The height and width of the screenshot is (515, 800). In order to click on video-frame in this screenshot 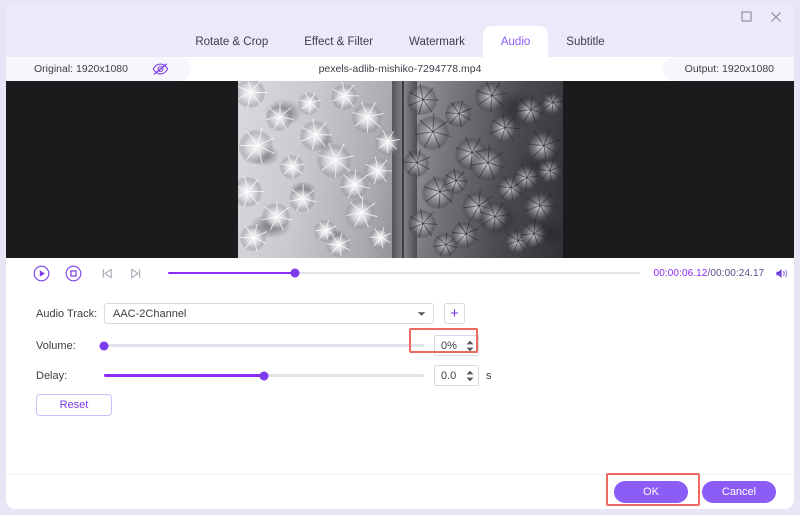, I will do `click(400, 169)`.